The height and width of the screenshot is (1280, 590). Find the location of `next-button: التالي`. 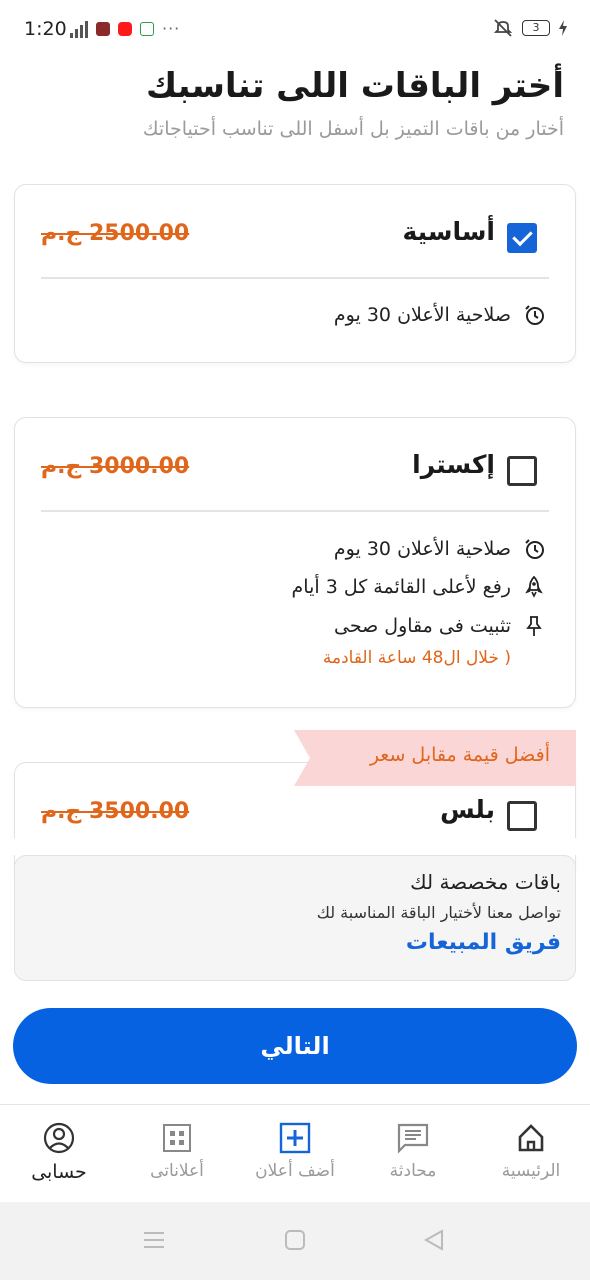

next-button: التالي is located at coordinates (295, 1046).